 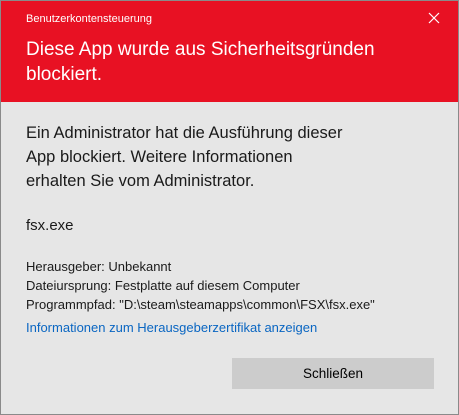 I want to click on window-title: Benutzerkontensteuerung, so click(x=89, y=19).